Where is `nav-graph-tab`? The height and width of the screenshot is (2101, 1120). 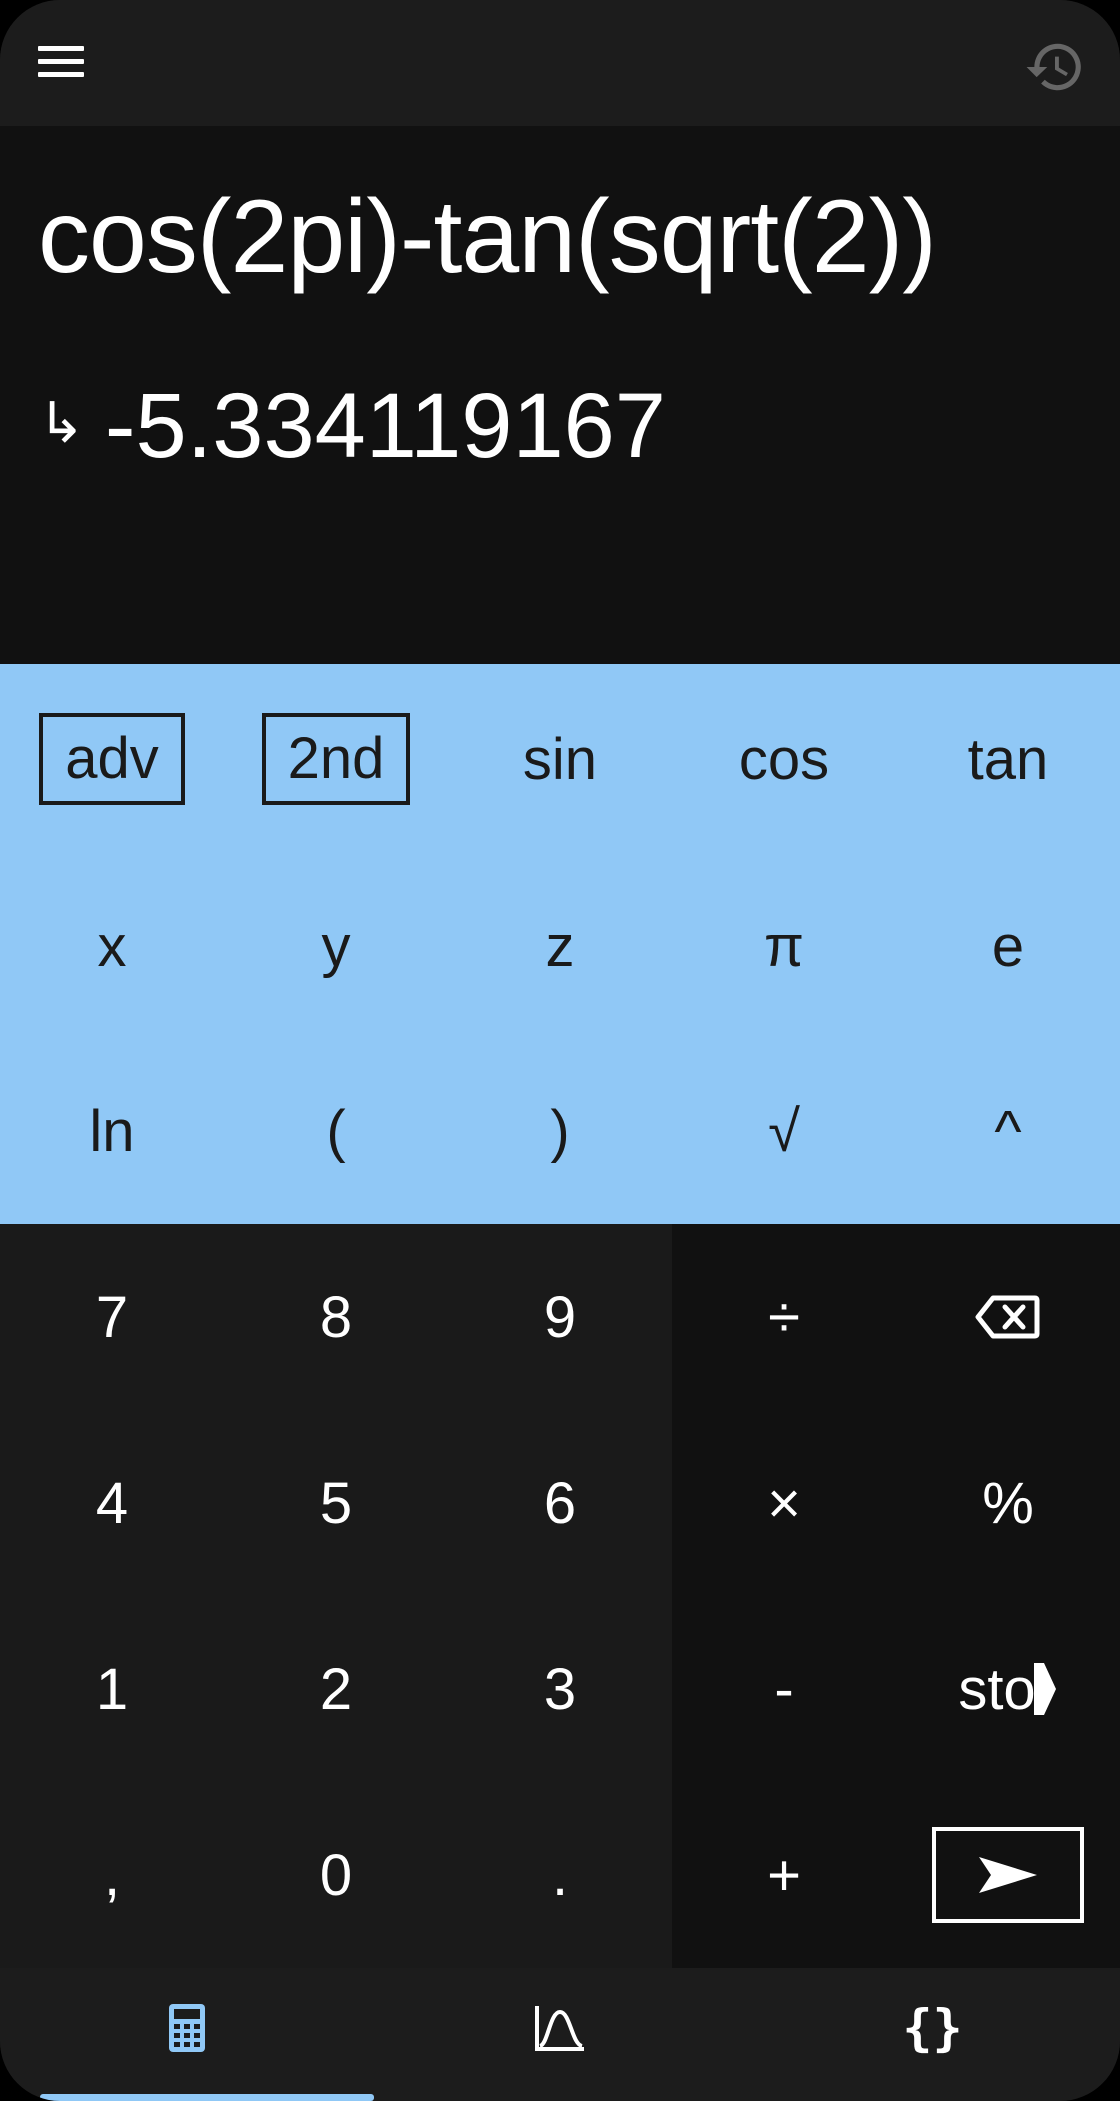 nav-graph-tab is located at coordinates (559, 2028).